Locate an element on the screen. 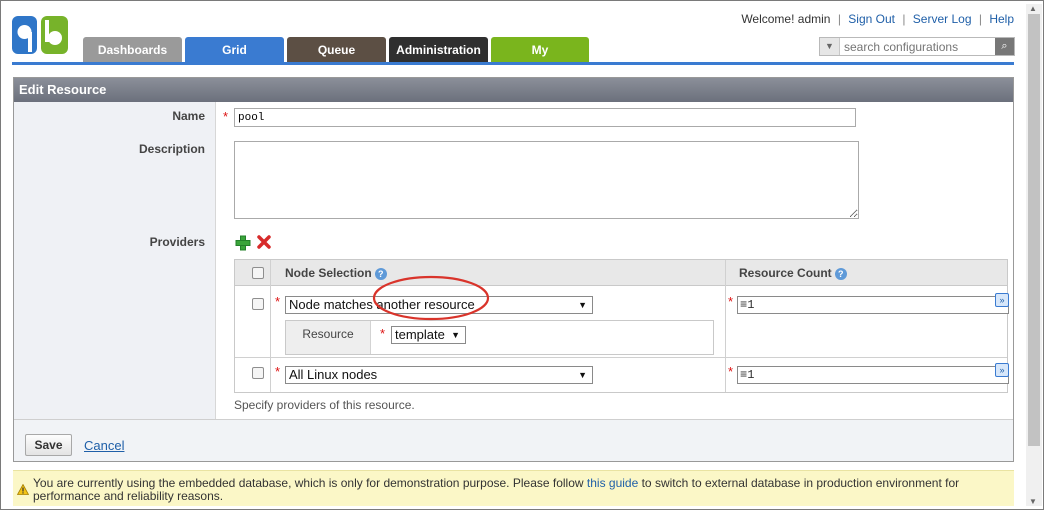 Image resolution: width=1044 pixels, height=510 pixels. search-icon: ⌕ is located at coordinates (1004, 46).